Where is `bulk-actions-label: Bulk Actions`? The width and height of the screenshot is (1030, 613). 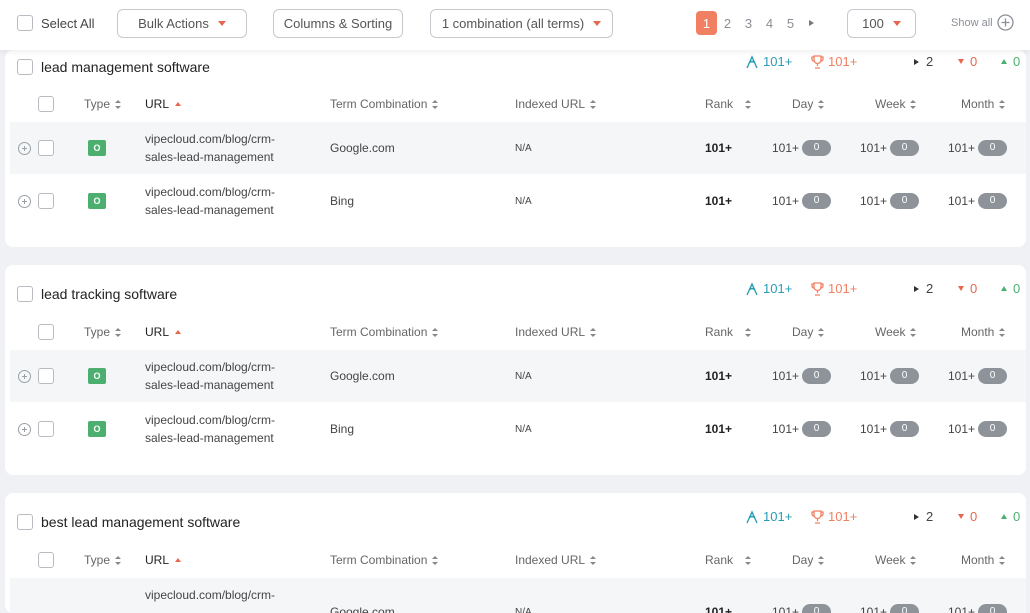
bulk-actions-label: Bulk Actions is located at coordinates (173, 23).